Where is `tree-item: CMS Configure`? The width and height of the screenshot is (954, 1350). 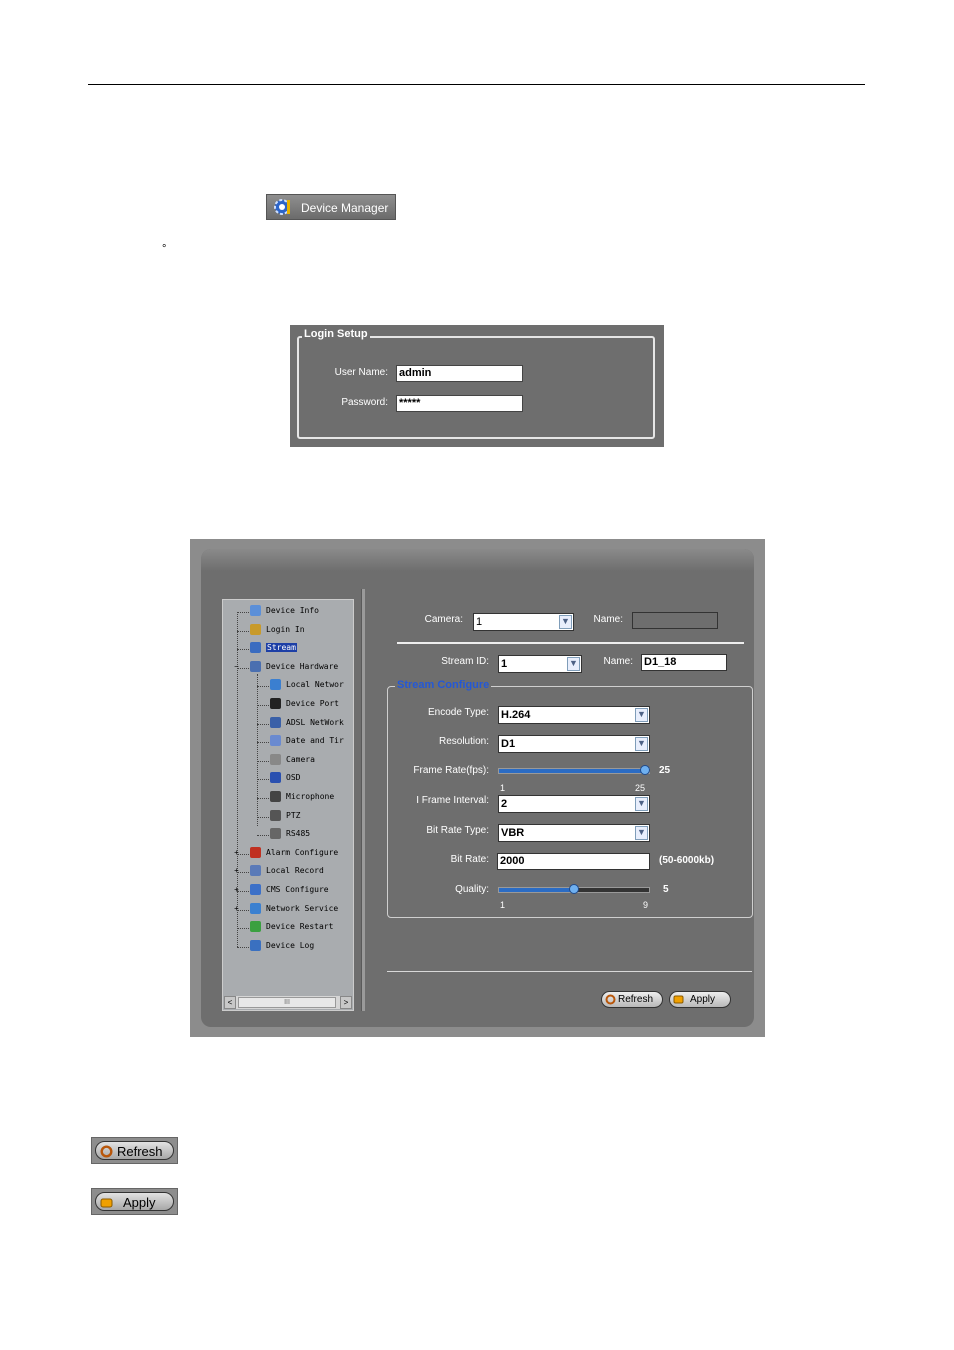
tree-item: CMS Configure is located at coordinates (289, 891).